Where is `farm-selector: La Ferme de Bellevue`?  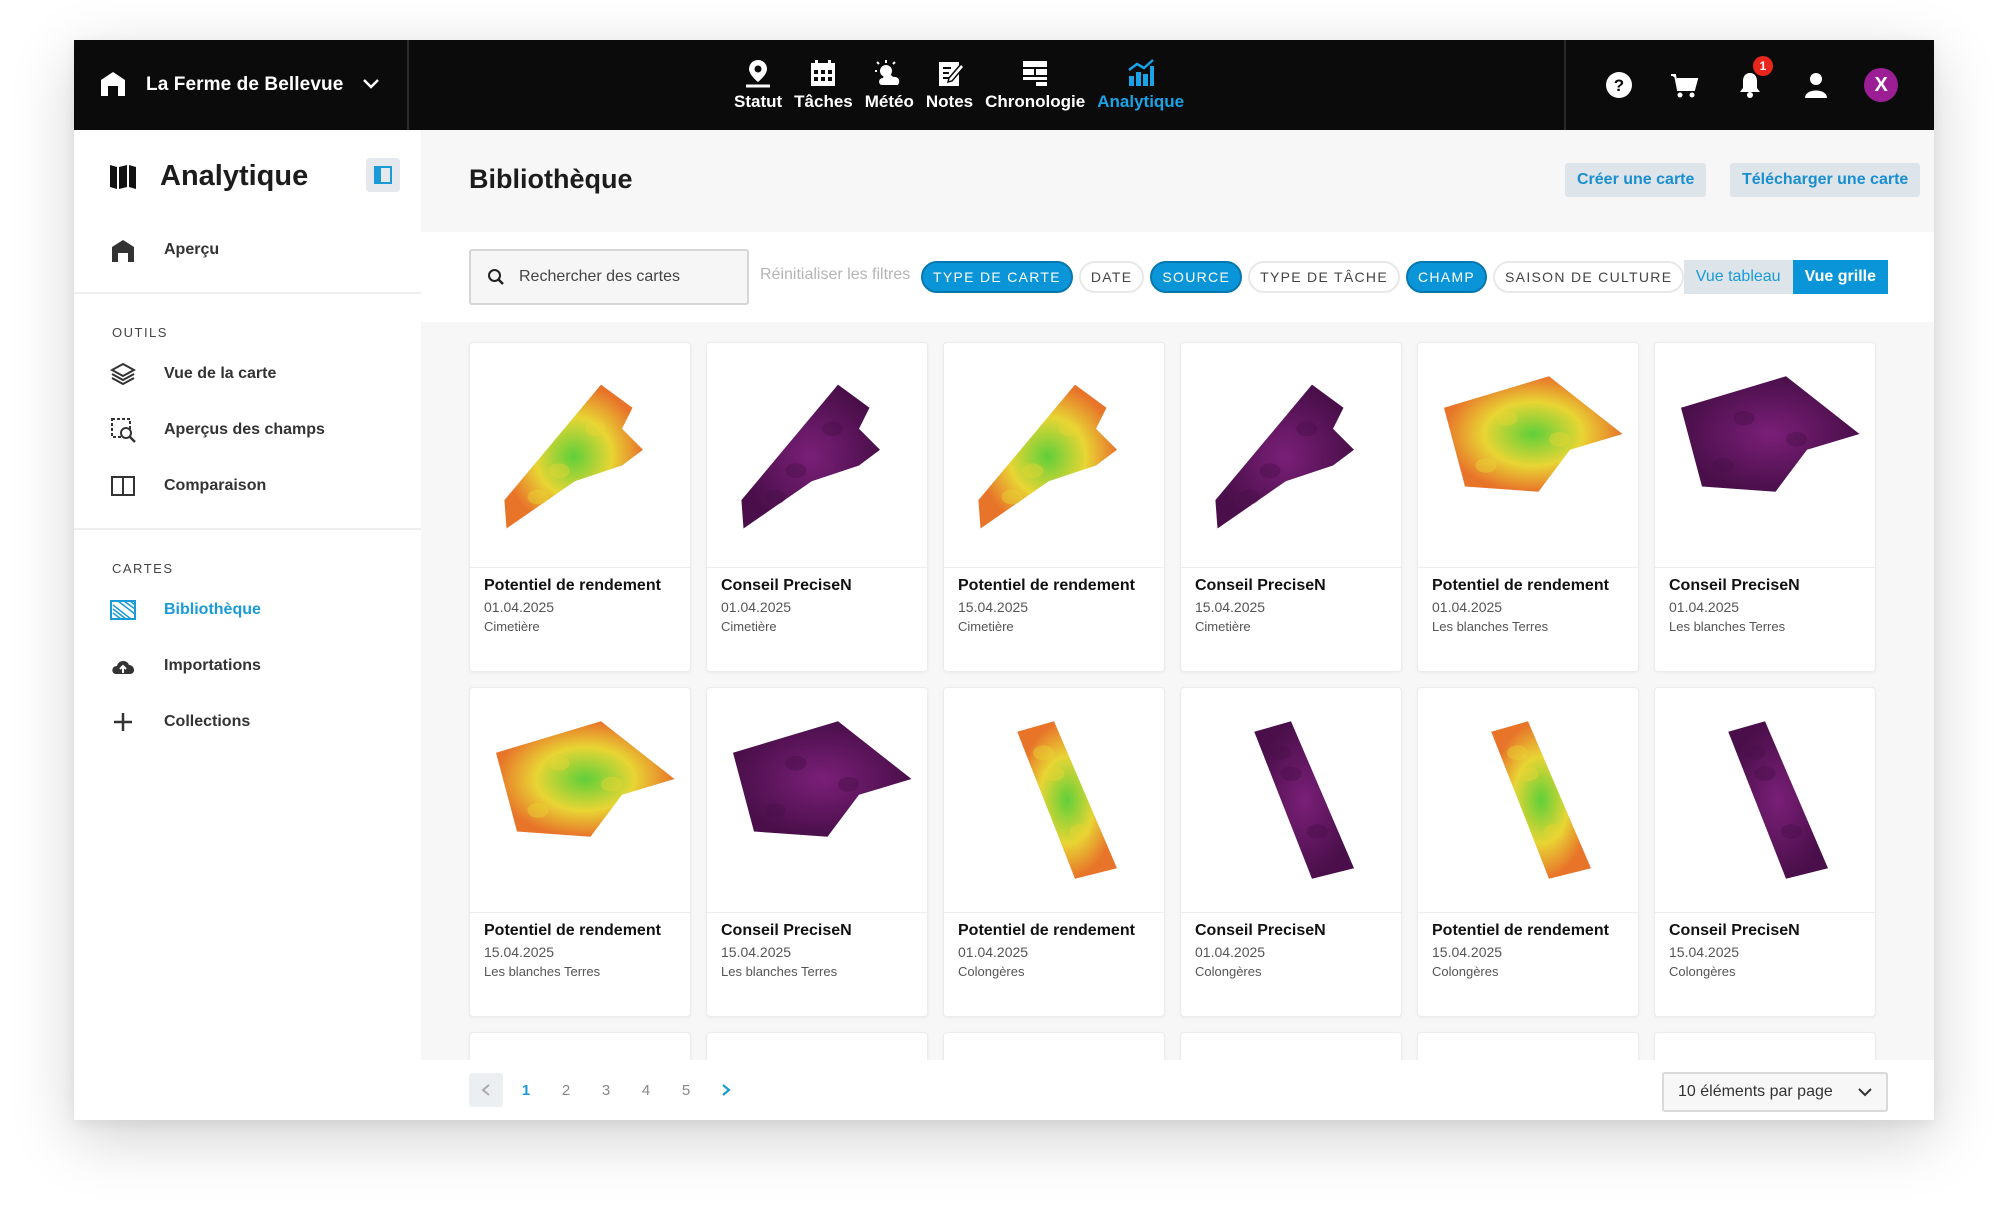 farm-selector: La Ferme de Bellevue is located at coordinates (241, 85).